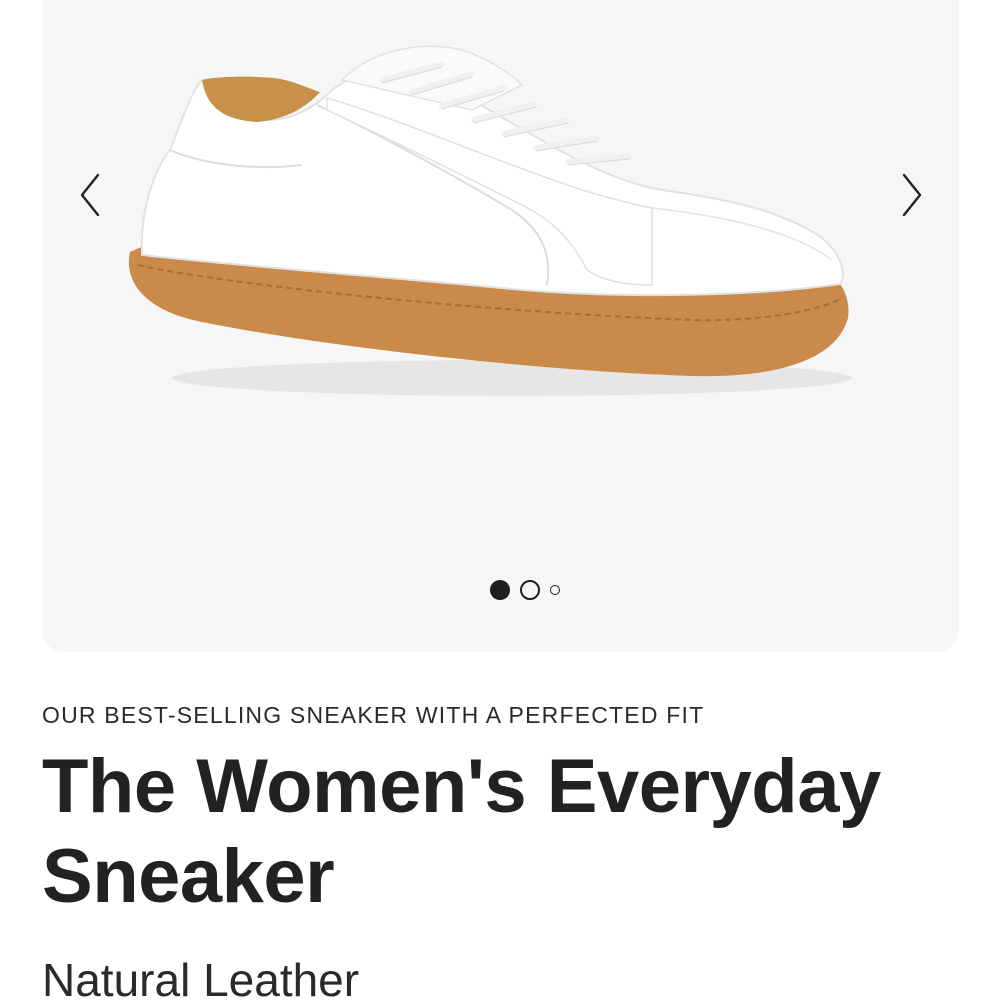  What do you see at coordinates (201, 977) in the screenshot?
I see `product-material: Natural Leather` at bounding box center [201, 977].